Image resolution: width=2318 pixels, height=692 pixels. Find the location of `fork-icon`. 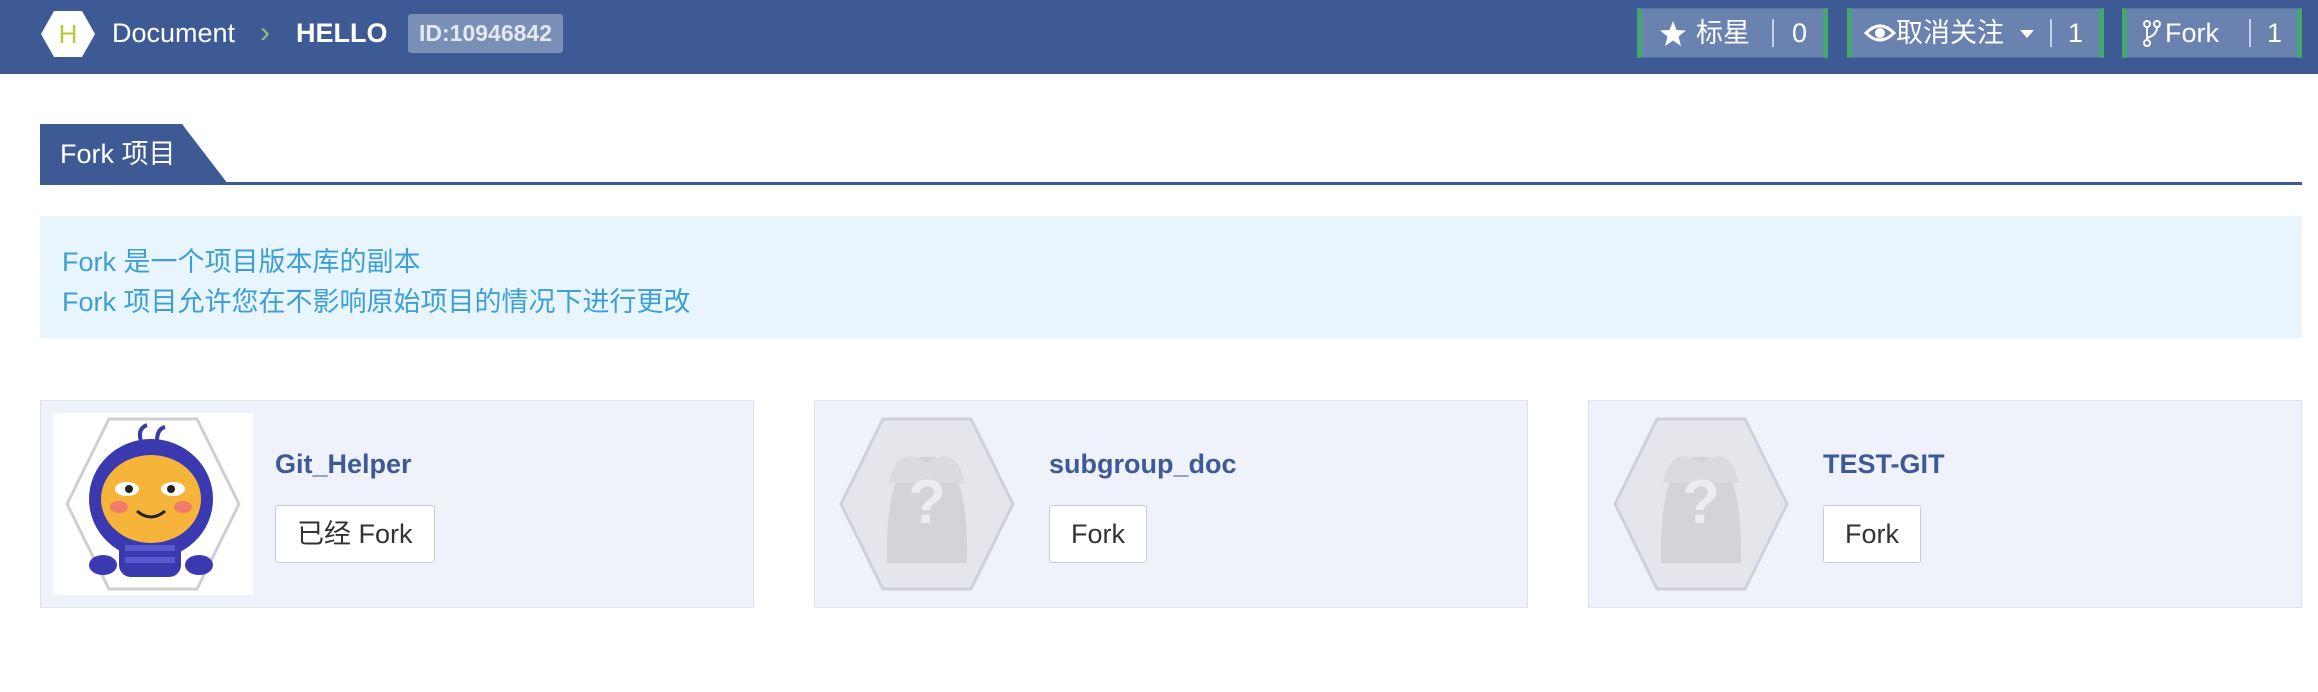

fork-icon is located at coordinates (2152, 40).